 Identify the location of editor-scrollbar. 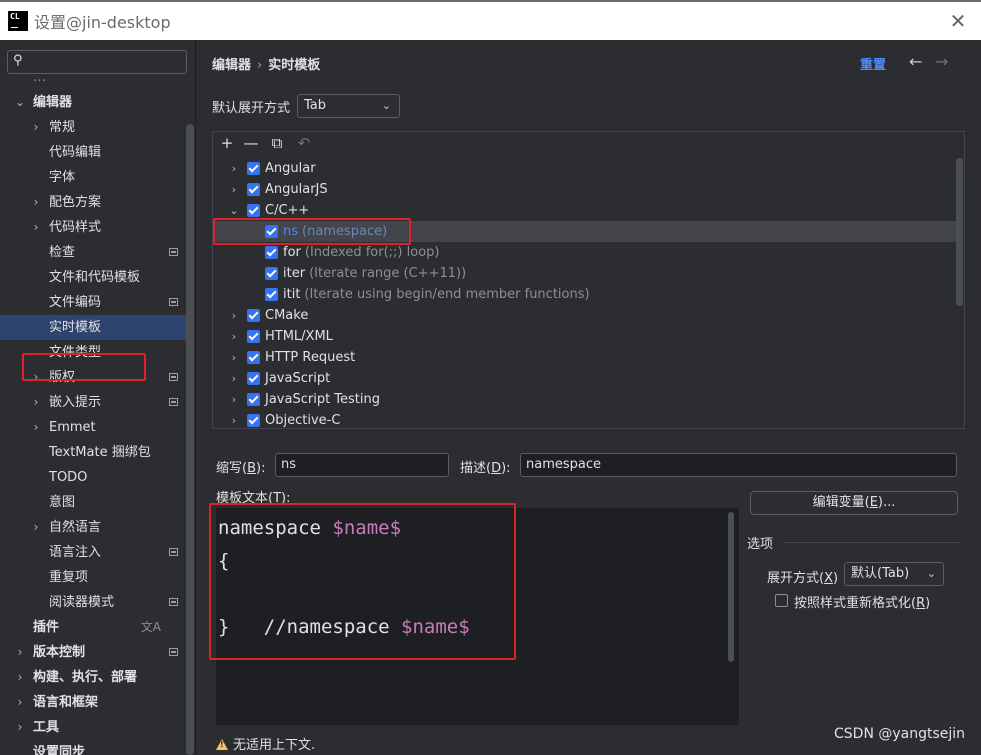
(731, 587).